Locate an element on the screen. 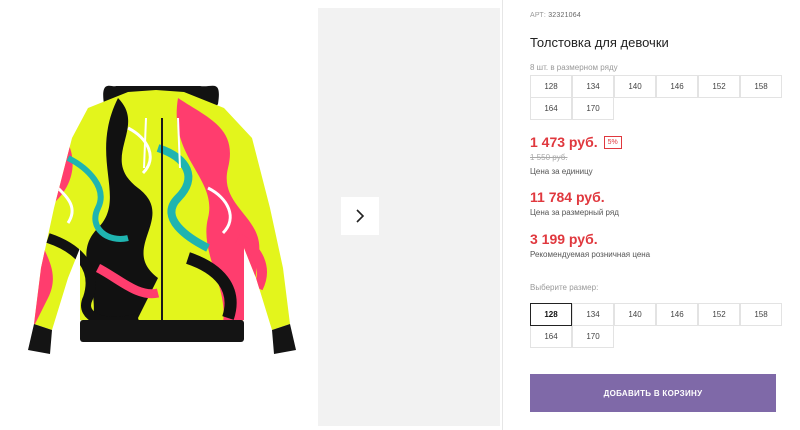 The width and height of the screenshot is (800, 430). product-sku: АРТ: 32321064 is located at coordinates (555, 15).